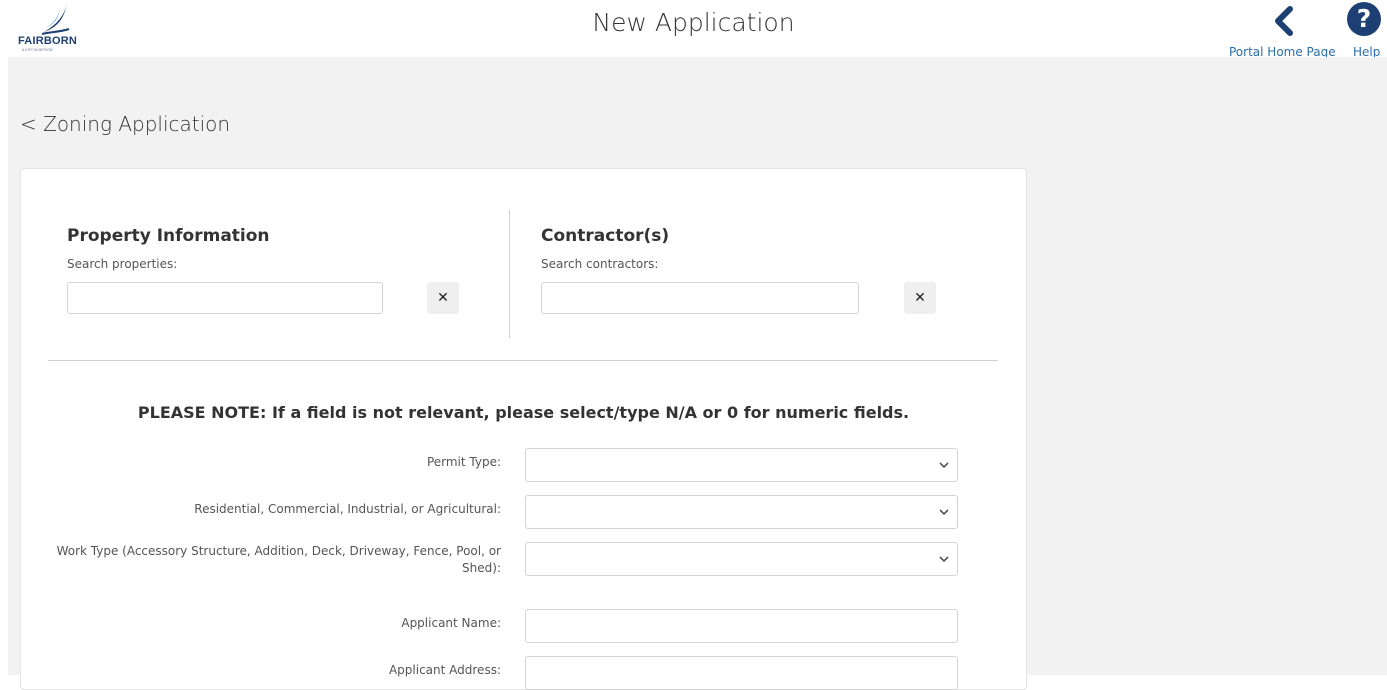  Describe the element at coordinates (451, 623) in the screenshot. I see `applicant-name-label: Applicant Name:` at that location.